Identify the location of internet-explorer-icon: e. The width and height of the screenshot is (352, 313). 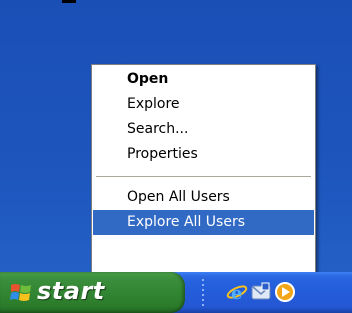
(237, 292).